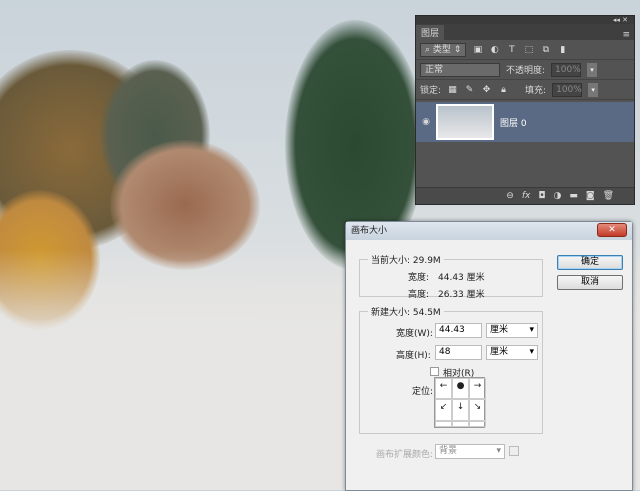  Describe the element at coordinates (590, 262) in the screenshot. I see `ok-button: 确定` at that location.